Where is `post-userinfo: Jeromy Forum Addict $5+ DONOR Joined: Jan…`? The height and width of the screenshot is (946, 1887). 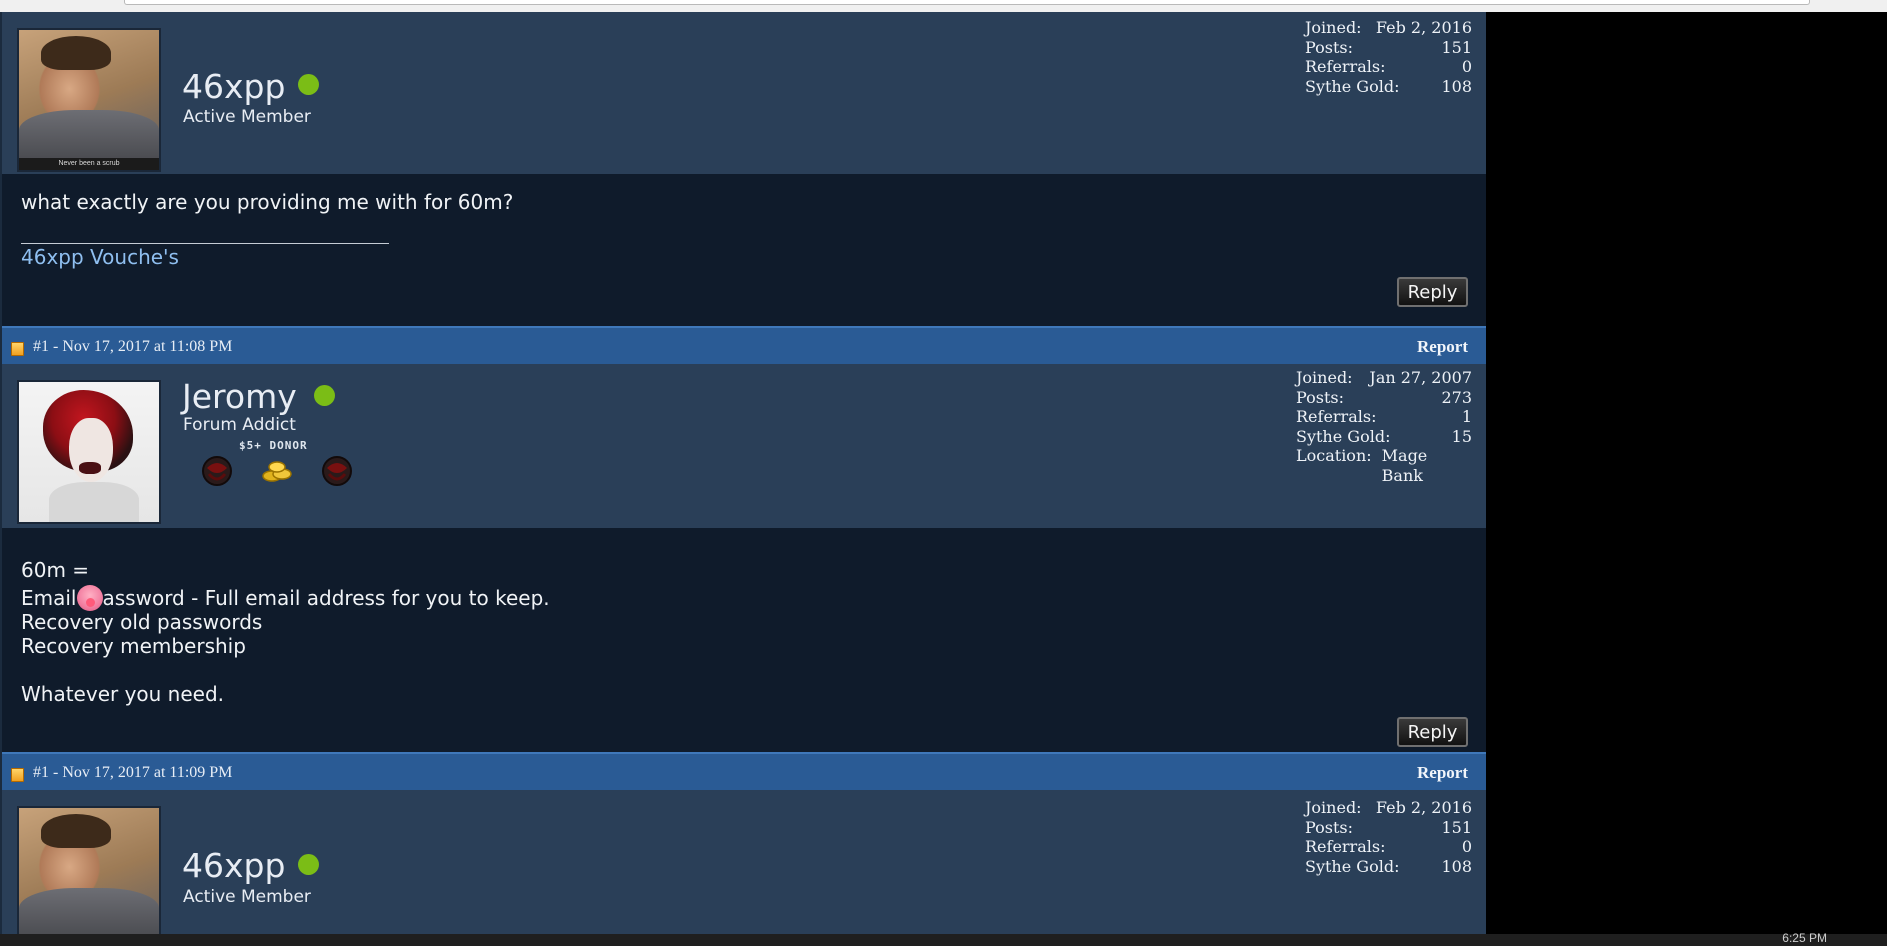
post-userinfo: Jeromy Forum Addict $5+ DONOR Joined: Jan… is located at coordinates (744, 446).